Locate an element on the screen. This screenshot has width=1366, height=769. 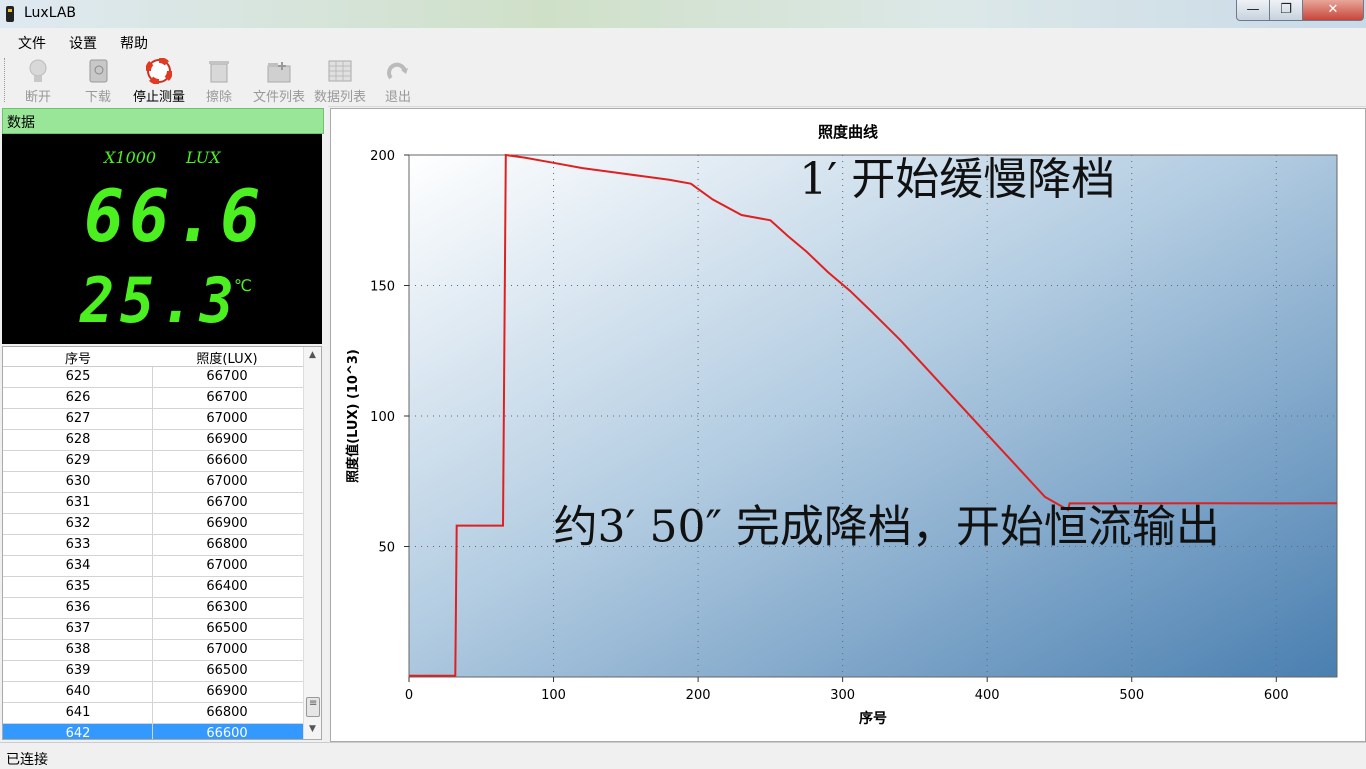
cell-index: 640 is located at coordinates (78, 691).